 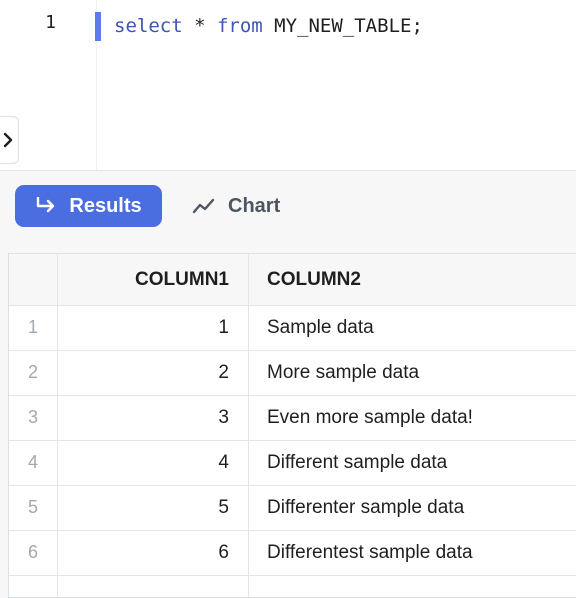 I want to click on active-line-indicator, so click(x=98, y=26).